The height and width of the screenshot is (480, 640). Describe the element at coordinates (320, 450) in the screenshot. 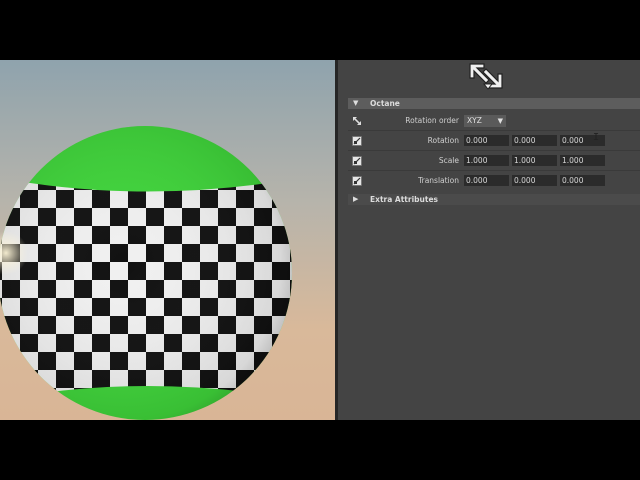

I see `letterbox-bottom` at that location.